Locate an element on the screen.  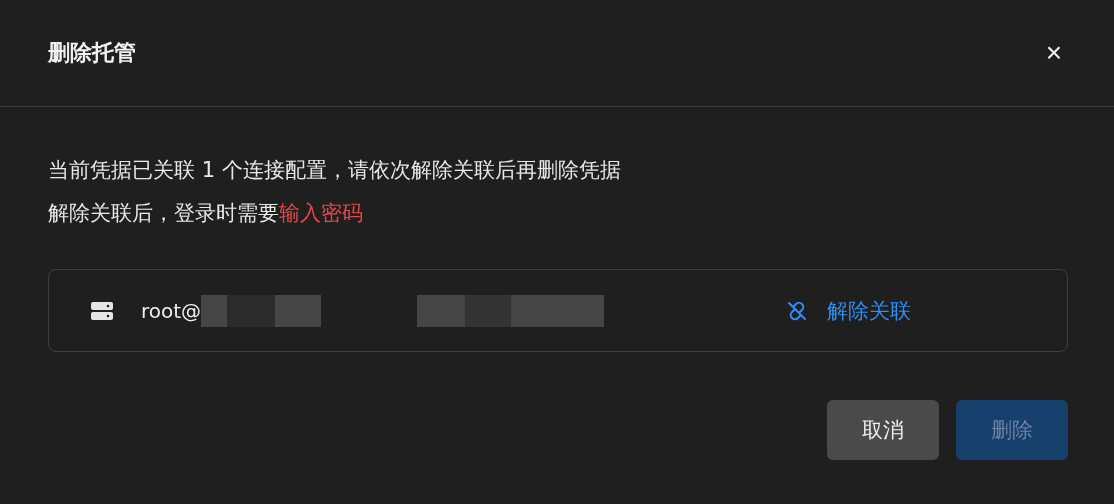
dialog-title: 删除托管 is located at coordinates (92, 53).